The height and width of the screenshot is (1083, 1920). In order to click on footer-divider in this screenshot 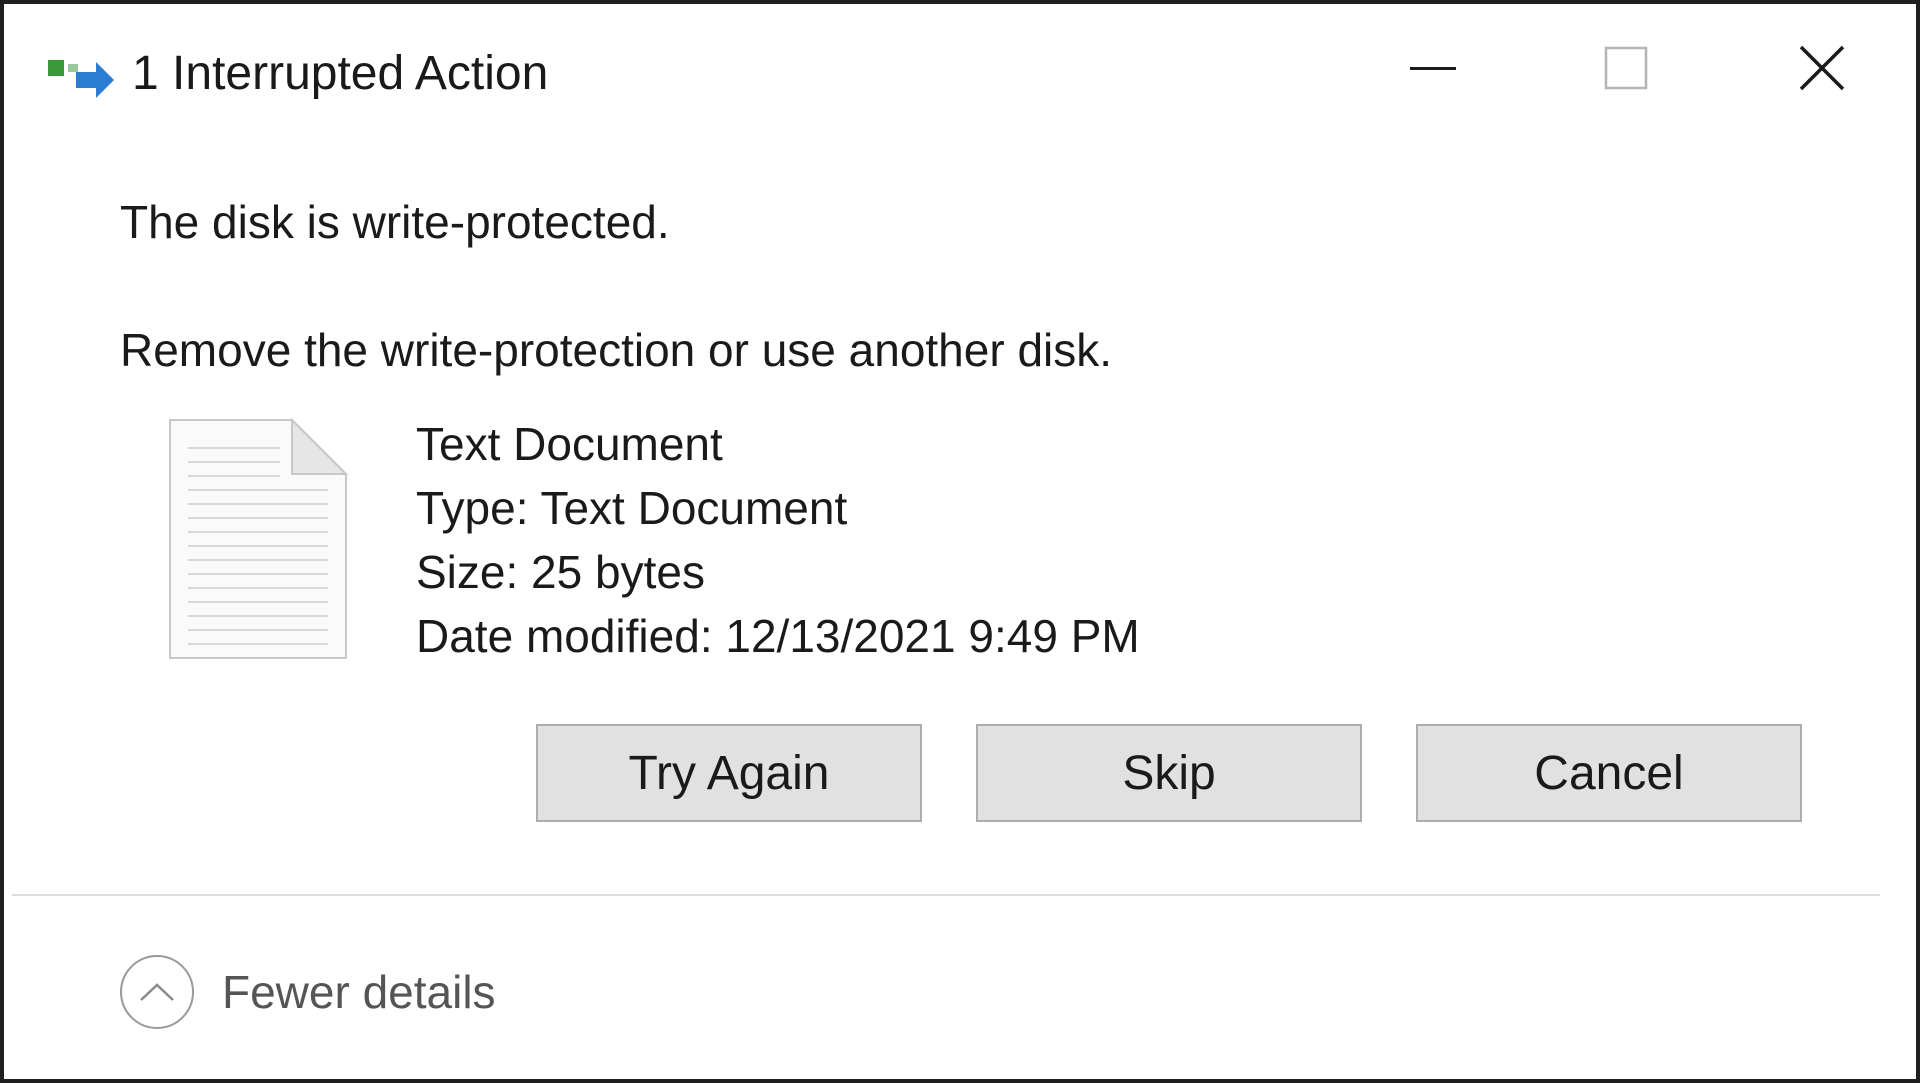, I will do `click(946, 895)`.